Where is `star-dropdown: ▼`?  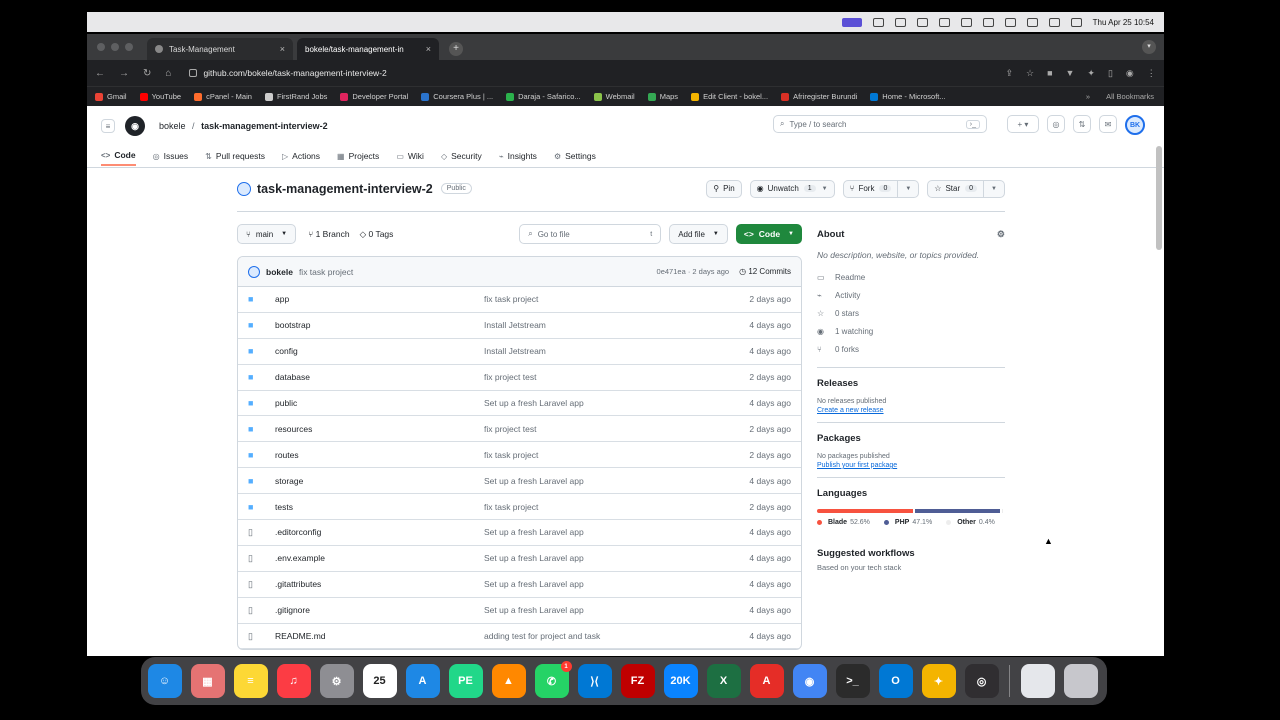 star-dropdown: ▼ is located at coordinates (994, 188).